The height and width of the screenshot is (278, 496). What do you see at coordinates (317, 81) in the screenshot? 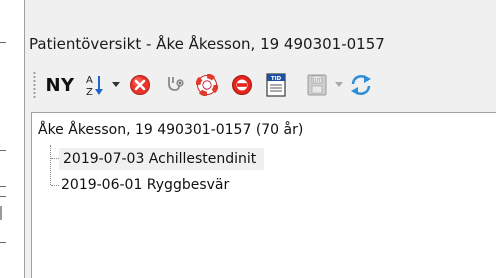
I see `save-badge-text: DIT` at bounding box center [317, 81].